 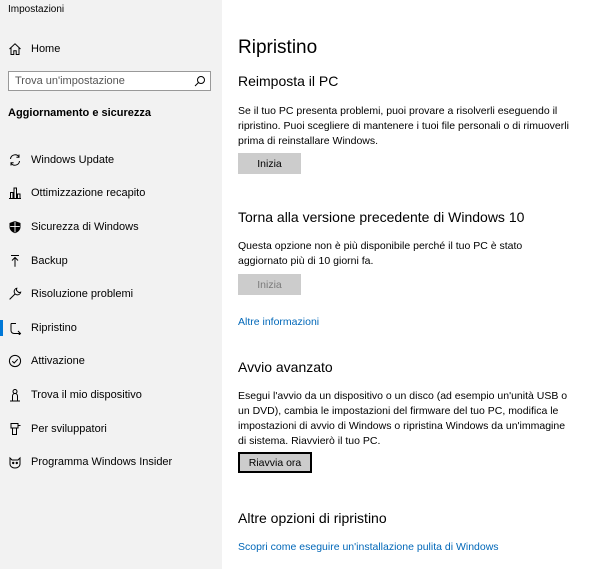 What do you see at coordinates (102, 462) in the screenshot?
I see `sidebar-item-label: Programma Windows Insider` at bounding box center [102, 462].